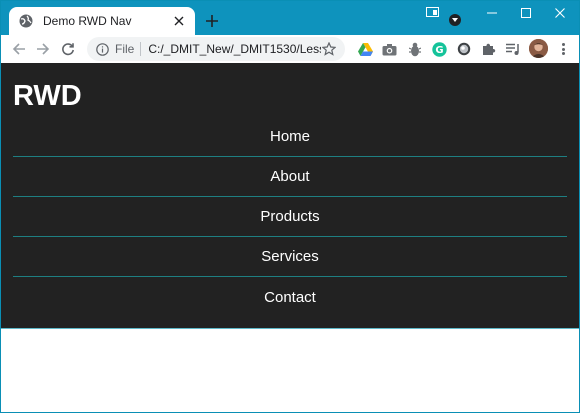  What do you see at coordinates (43, 49) in the screenshot?
I see `forward-arrow-icon` at bounding box center [43, 49].